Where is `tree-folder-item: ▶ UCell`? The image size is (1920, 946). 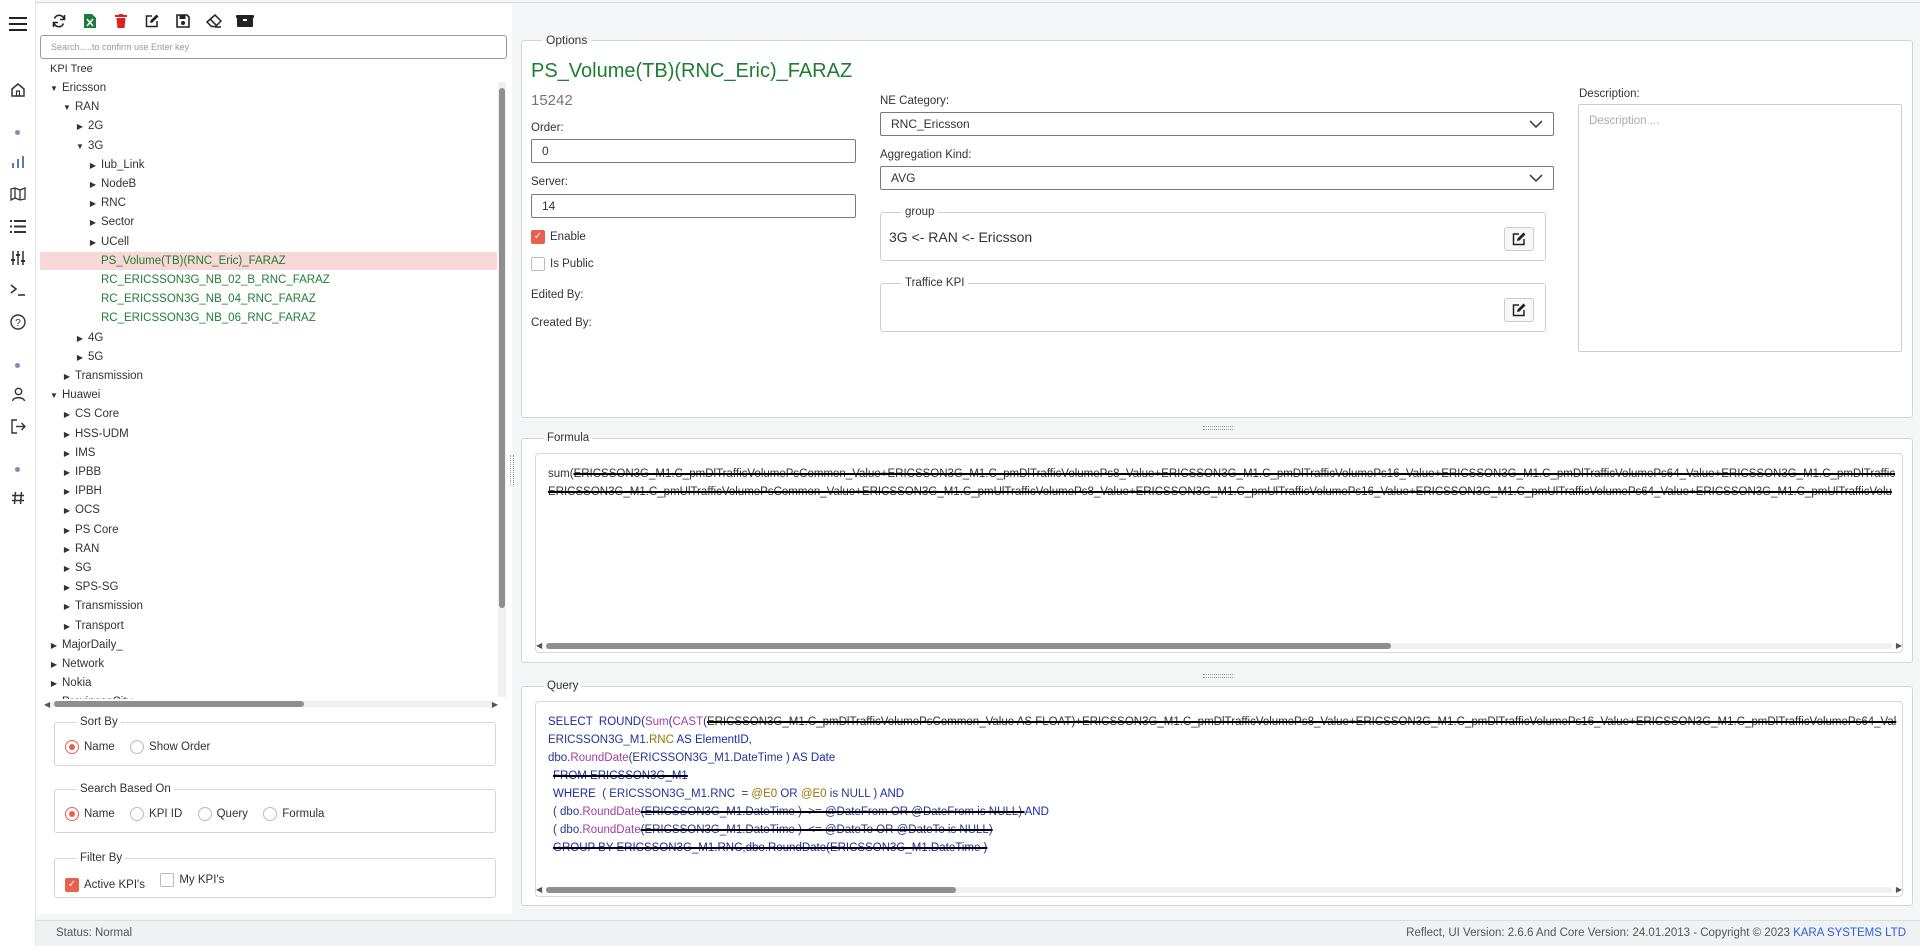 tree-folder-item: ▶ UCell is located at coordinates (268, 242).